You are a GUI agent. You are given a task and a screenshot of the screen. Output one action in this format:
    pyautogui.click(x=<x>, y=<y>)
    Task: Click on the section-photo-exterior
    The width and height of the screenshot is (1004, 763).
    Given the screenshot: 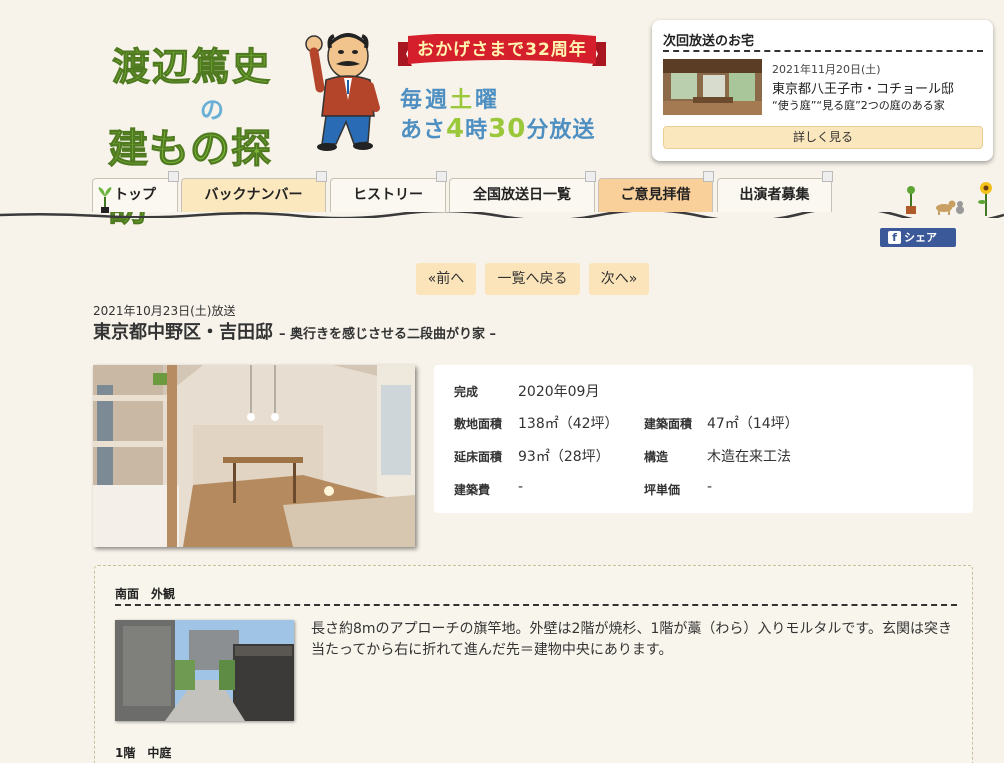 What is the action you would take?
    pyautogui.click(x=204, y=670)
    